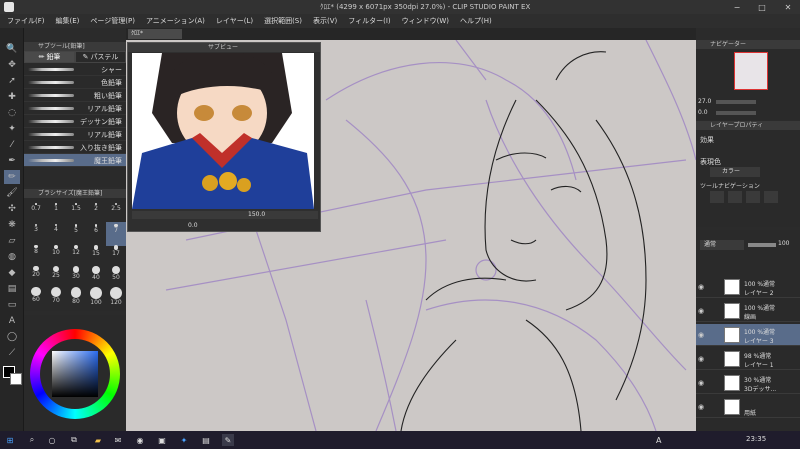 This screenshot has width=800, height=449. I want to click on pick-color-icon, so click(753, 197).